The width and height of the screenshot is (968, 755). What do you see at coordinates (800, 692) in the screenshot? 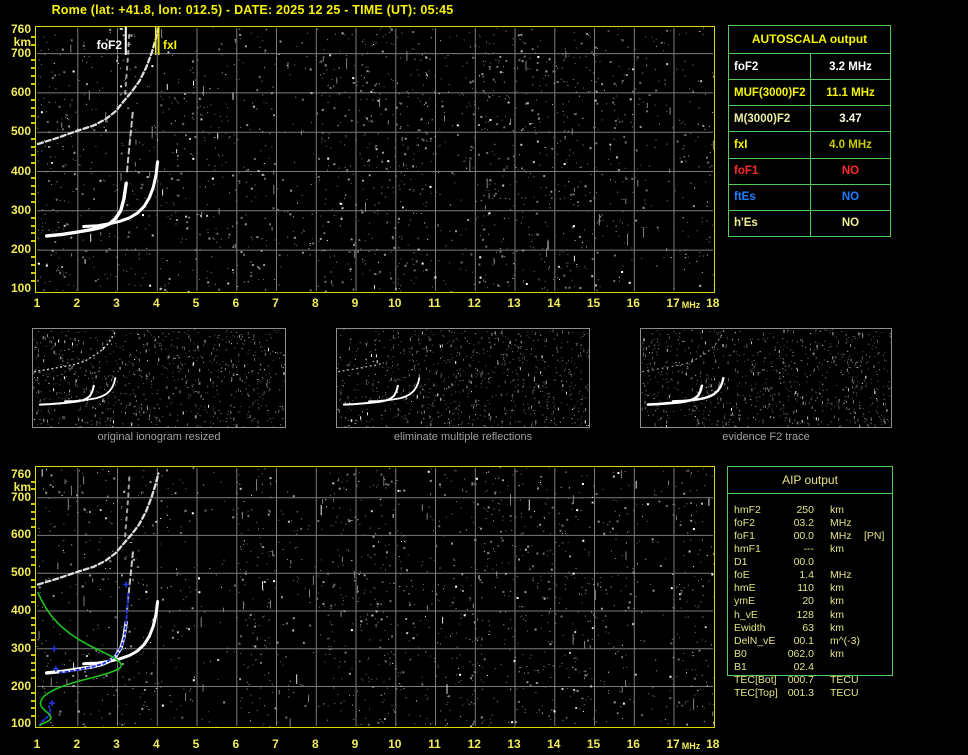
I see `aip-value: 001.3` at bounding box center [800, 692].